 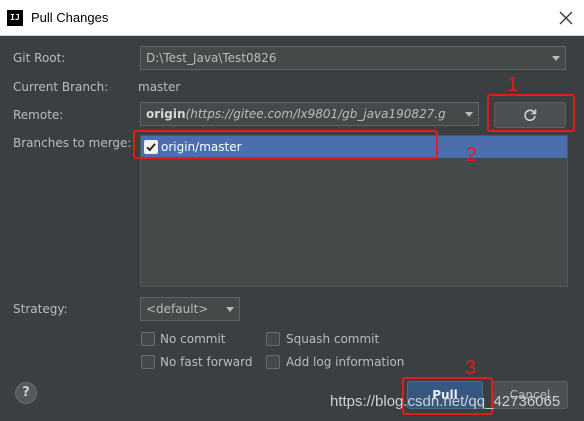 I want to click on git-root-value: D:\Test_Java\Test0826, so click(x=211, y=58).